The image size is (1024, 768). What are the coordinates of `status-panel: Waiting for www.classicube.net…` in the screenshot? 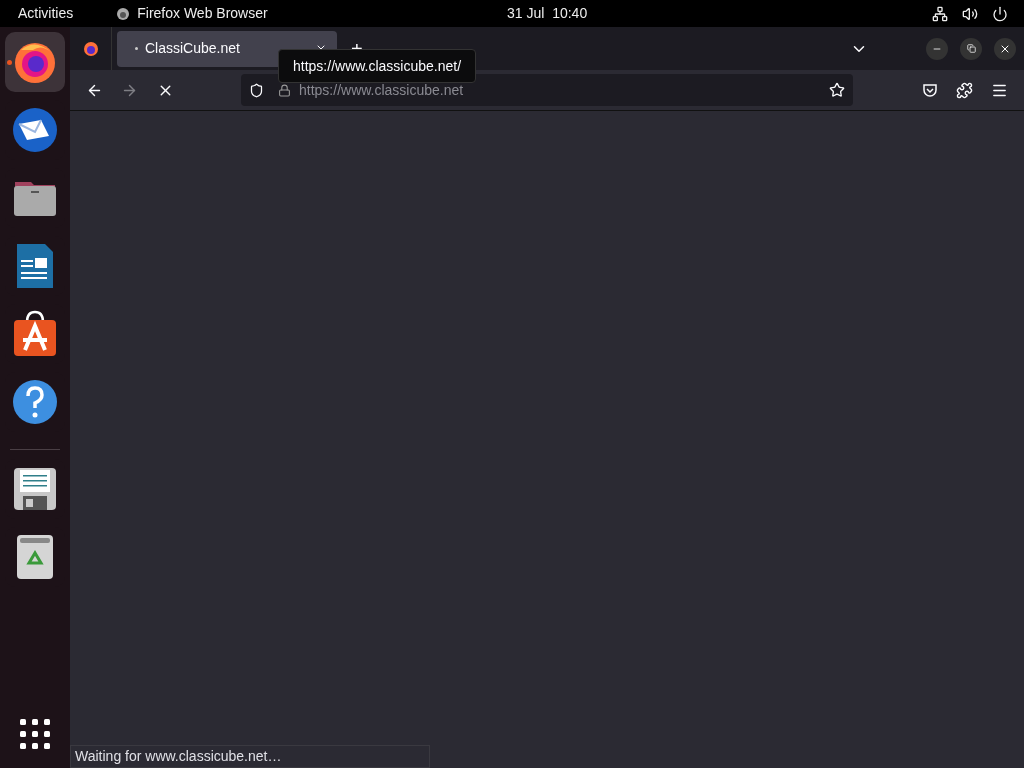 It's located at (250, 756).